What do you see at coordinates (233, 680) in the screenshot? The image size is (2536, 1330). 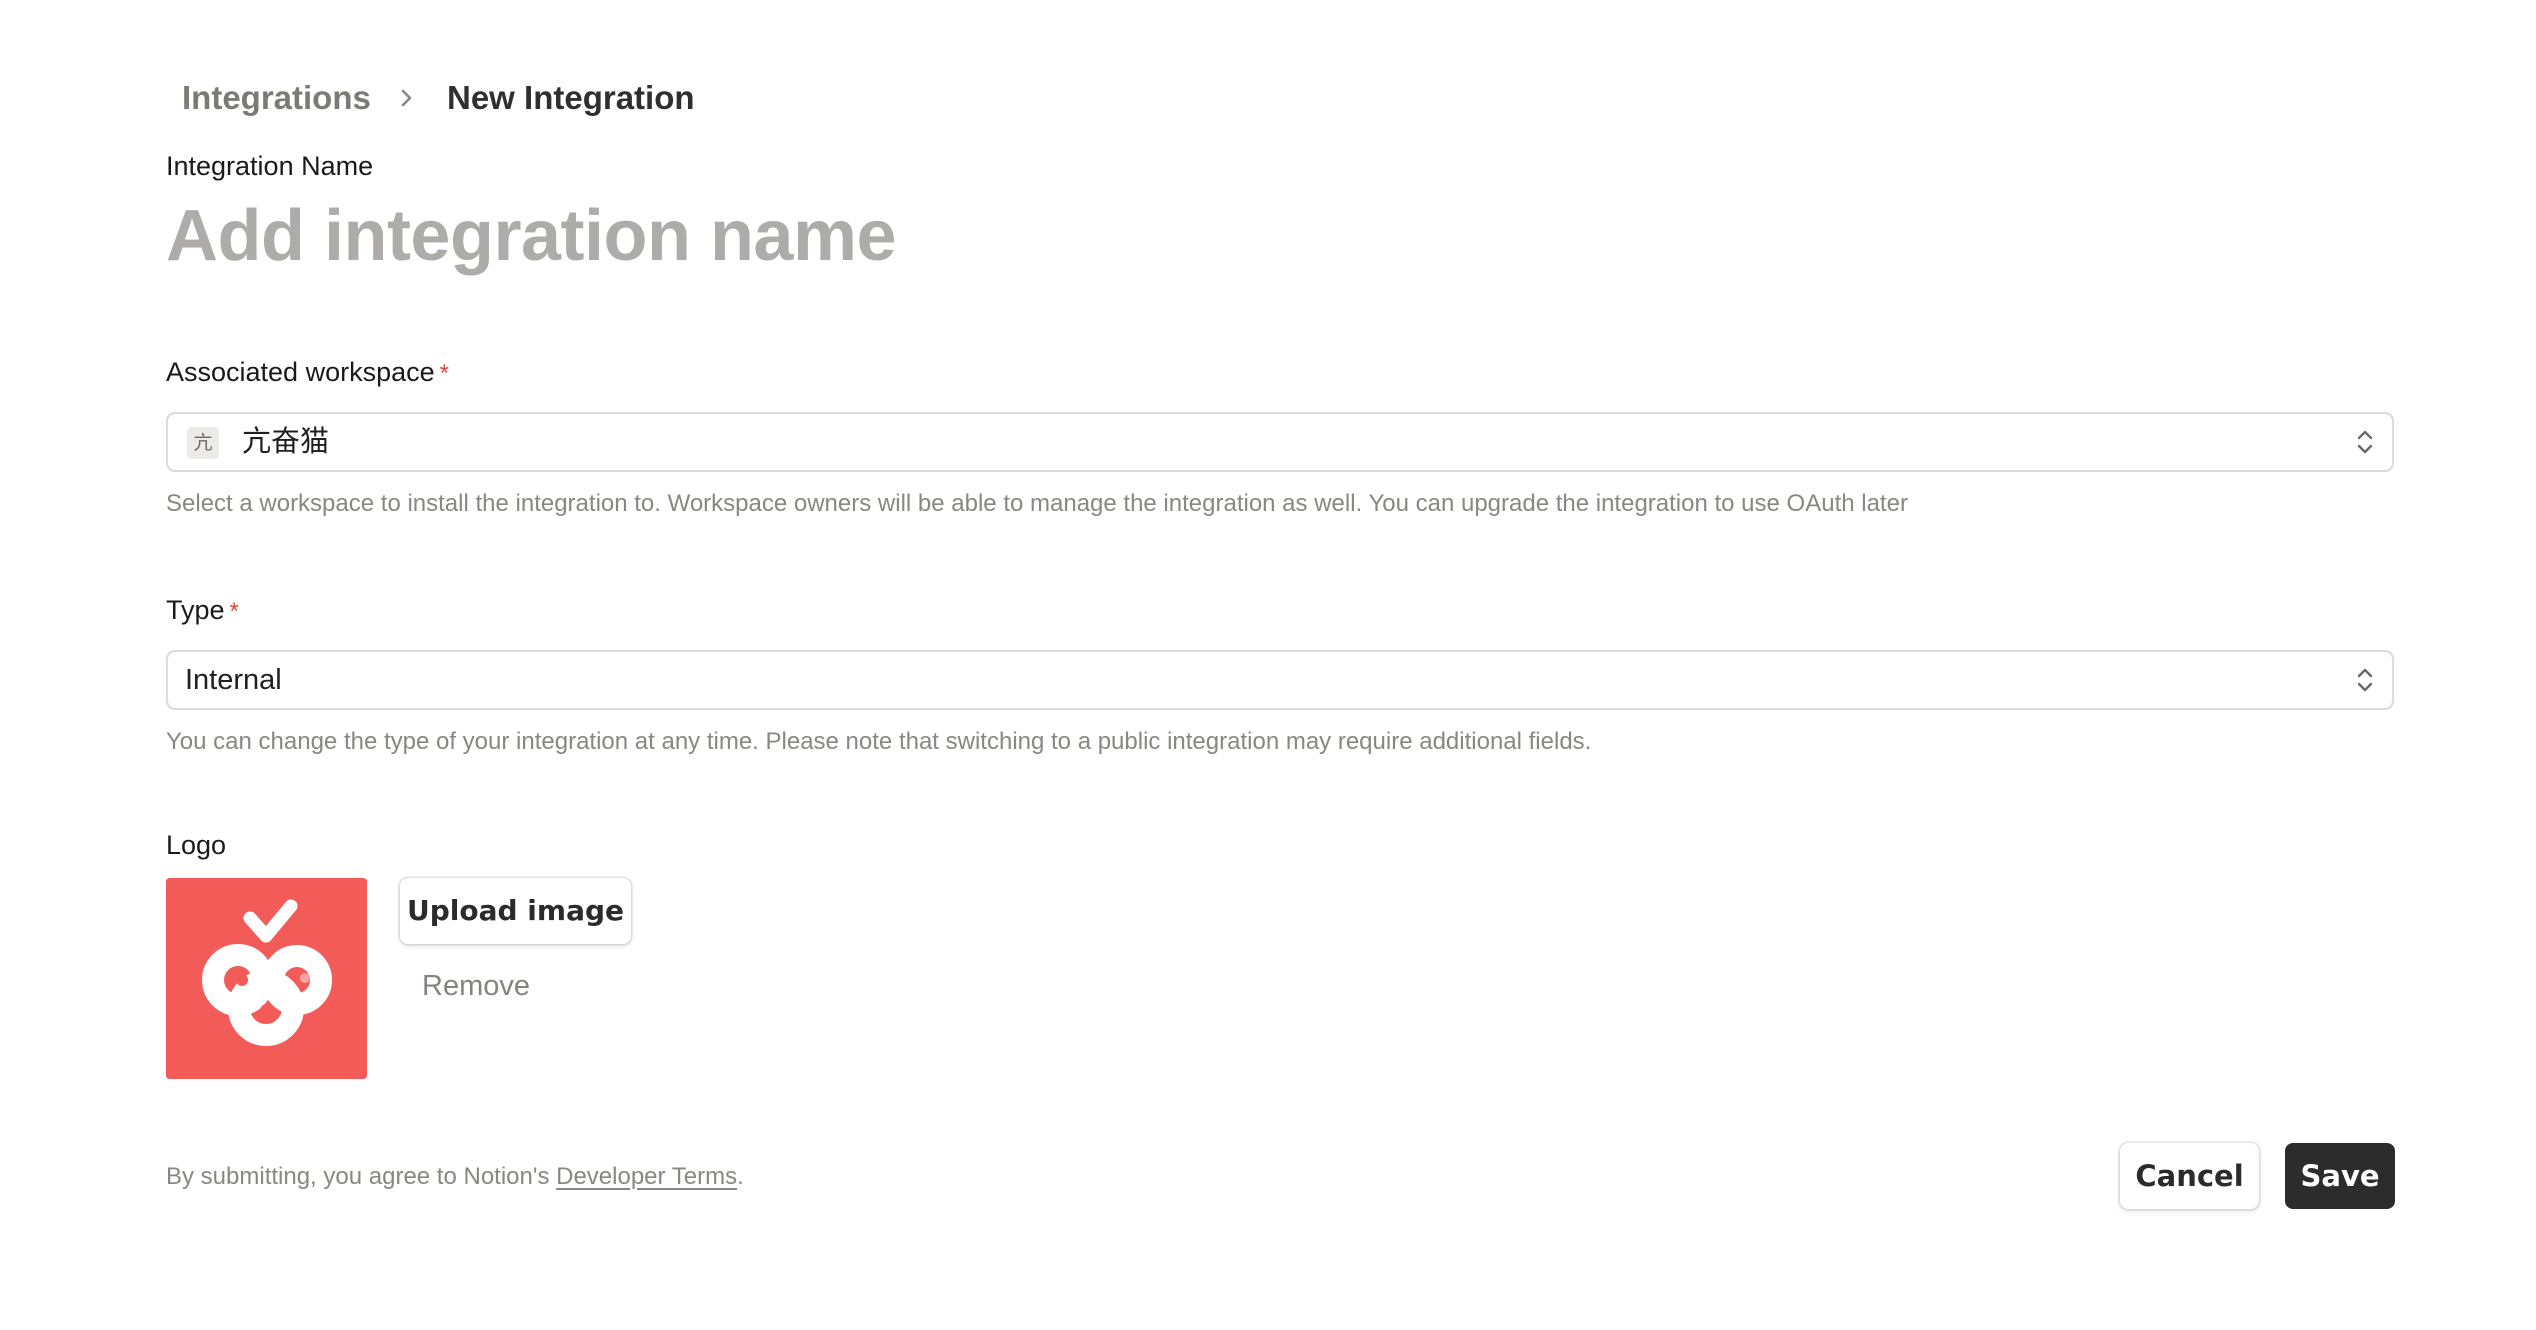 I see `type-select-value: Internal` at bounding box center [233, 680].